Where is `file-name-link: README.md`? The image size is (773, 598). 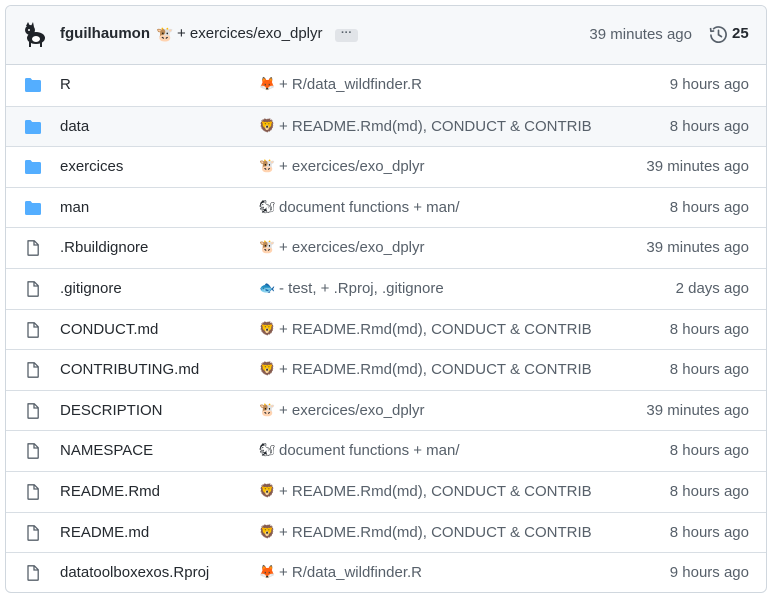 file-name-link: README.md is located at coordinates (104, 532).